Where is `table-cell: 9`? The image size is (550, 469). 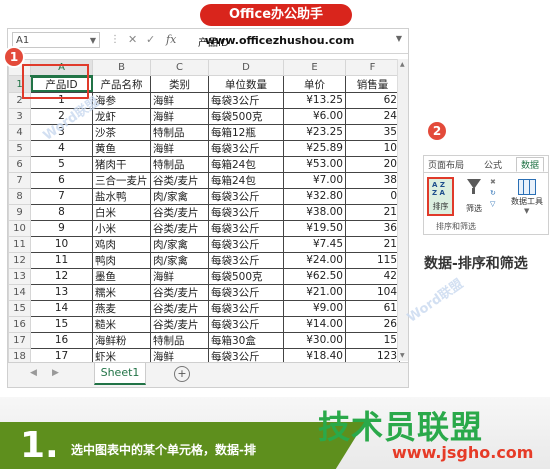 table-cell: 9 is located at coordinates (61, 228).